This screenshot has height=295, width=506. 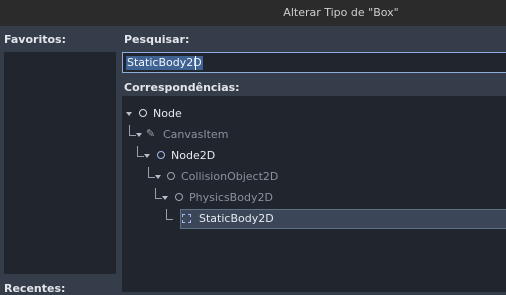 What do you see at coordinates (167, 113) in the screenshot?
I see `tree-item-label: Node` at bounding box center [167, 113].